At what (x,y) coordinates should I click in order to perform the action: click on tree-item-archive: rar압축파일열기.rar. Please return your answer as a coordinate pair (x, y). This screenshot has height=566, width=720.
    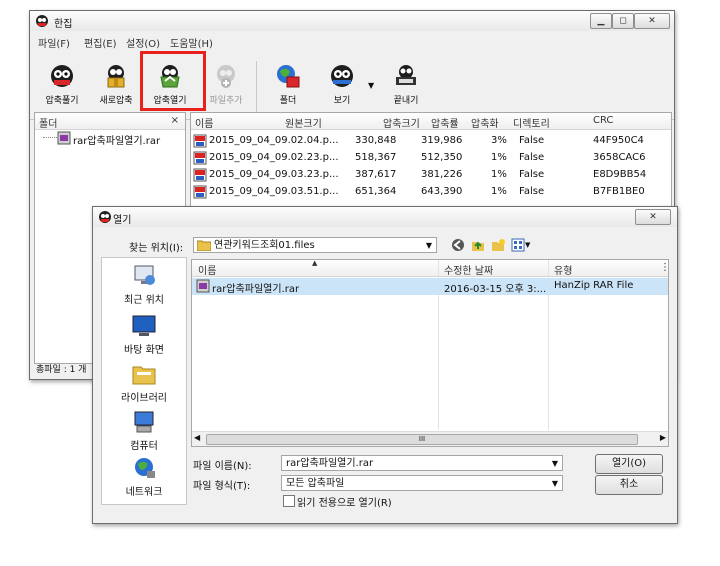
    Looking at the image, I should click on (116, 139).